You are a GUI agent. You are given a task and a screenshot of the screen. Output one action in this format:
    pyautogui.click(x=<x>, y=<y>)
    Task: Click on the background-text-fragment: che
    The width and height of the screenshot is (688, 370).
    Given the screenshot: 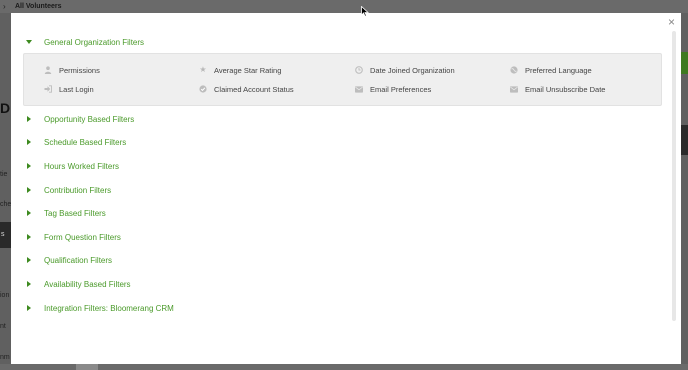 What is the action you would take?
    pyautogui.click(x=6, y=204)
    